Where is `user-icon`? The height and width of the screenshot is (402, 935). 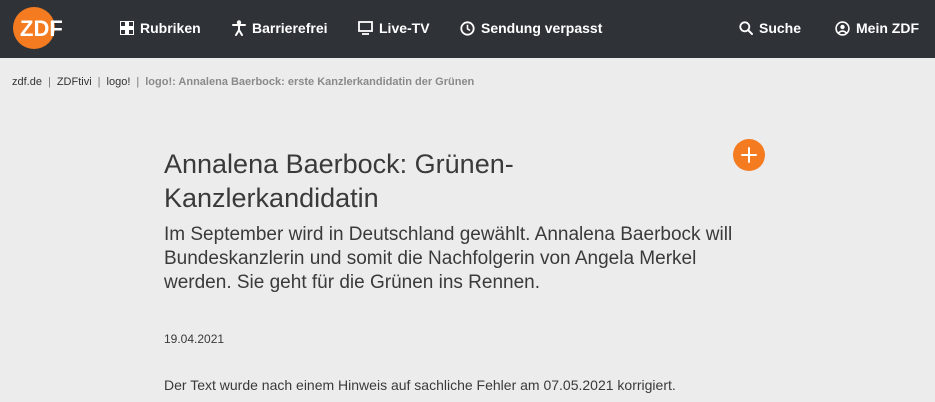 user-icon is located at coordinates (842, 28).